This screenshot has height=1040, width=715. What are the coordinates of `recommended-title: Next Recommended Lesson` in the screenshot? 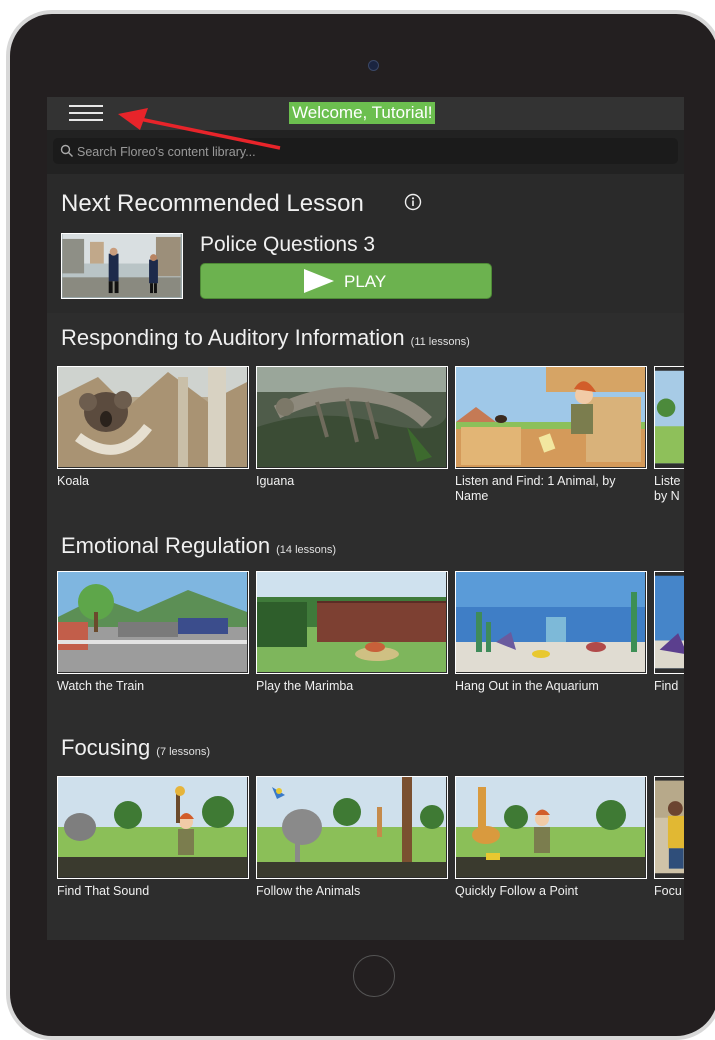 It's located at (212, 203).